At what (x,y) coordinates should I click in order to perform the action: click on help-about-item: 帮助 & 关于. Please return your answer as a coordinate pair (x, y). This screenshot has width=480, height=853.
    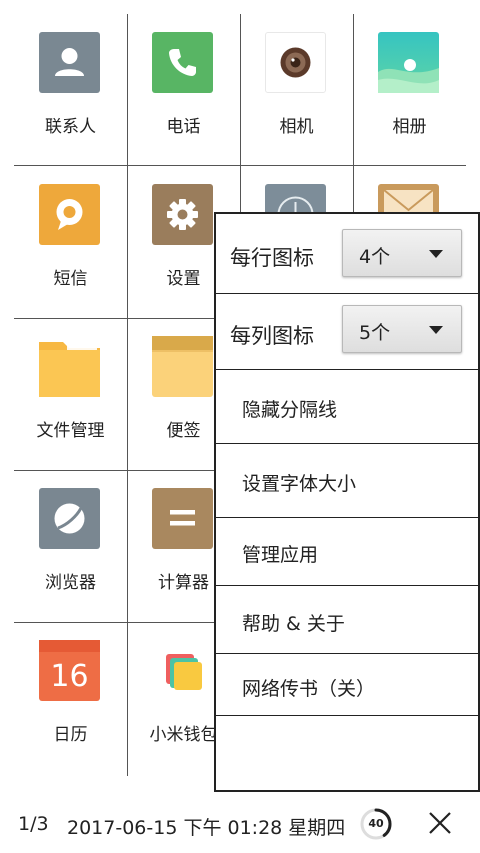
    Looking at the image, I should click on (347, 620).